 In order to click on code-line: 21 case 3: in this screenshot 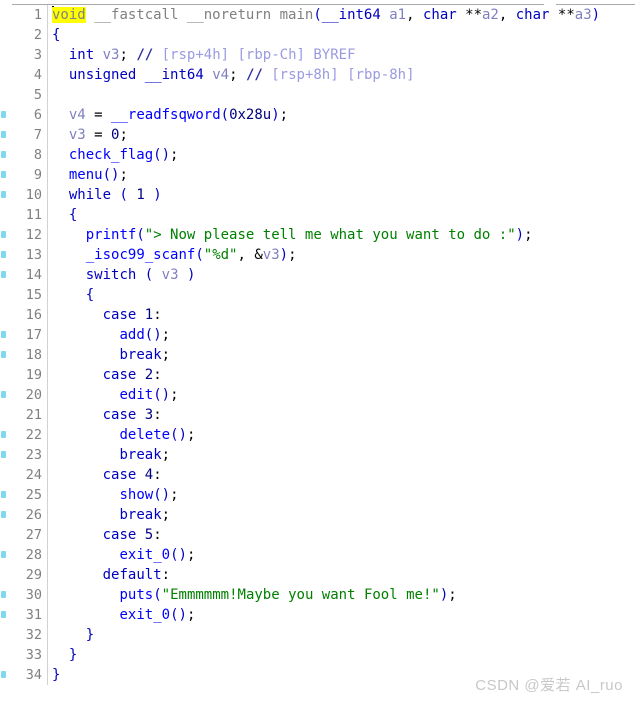, I will do `click(317, 415)`.